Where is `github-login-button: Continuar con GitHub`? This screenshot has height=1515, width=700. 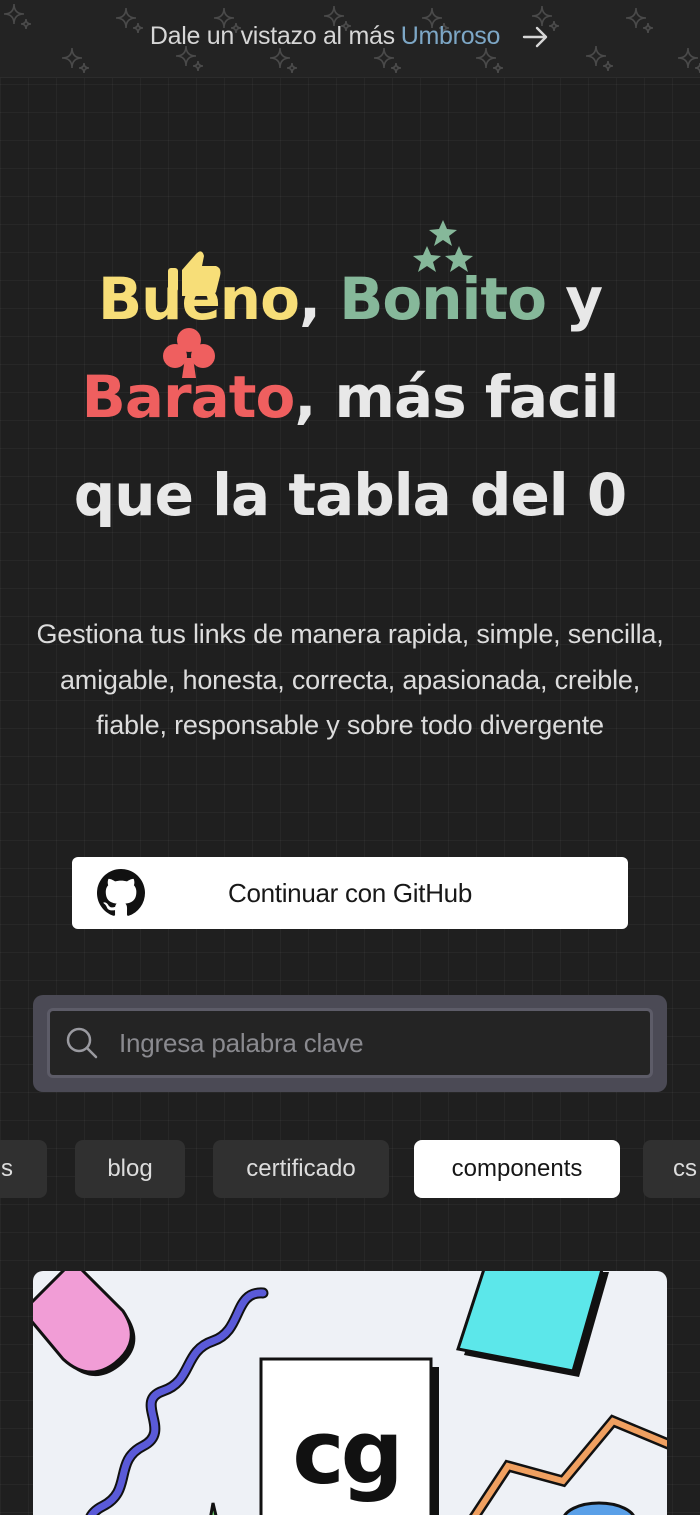 github-login-button: Continuar con GitHub is located at coordinates (350, 893).